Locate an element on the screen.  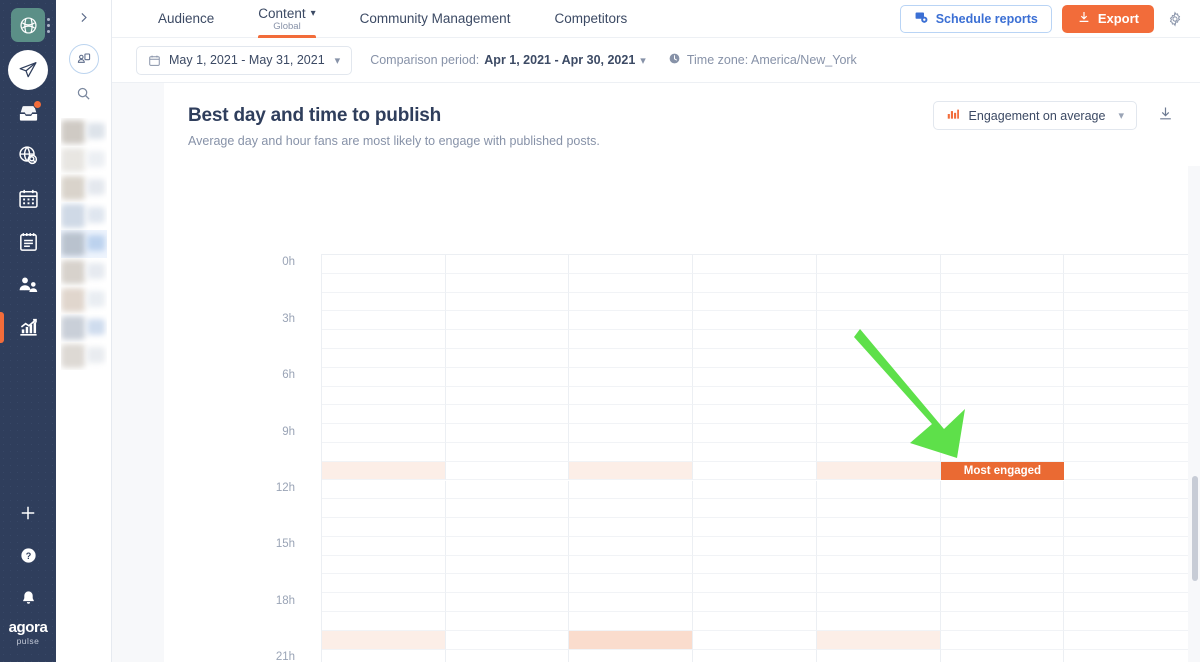
tab-audience: Audience is located at coordinates (186, 19).